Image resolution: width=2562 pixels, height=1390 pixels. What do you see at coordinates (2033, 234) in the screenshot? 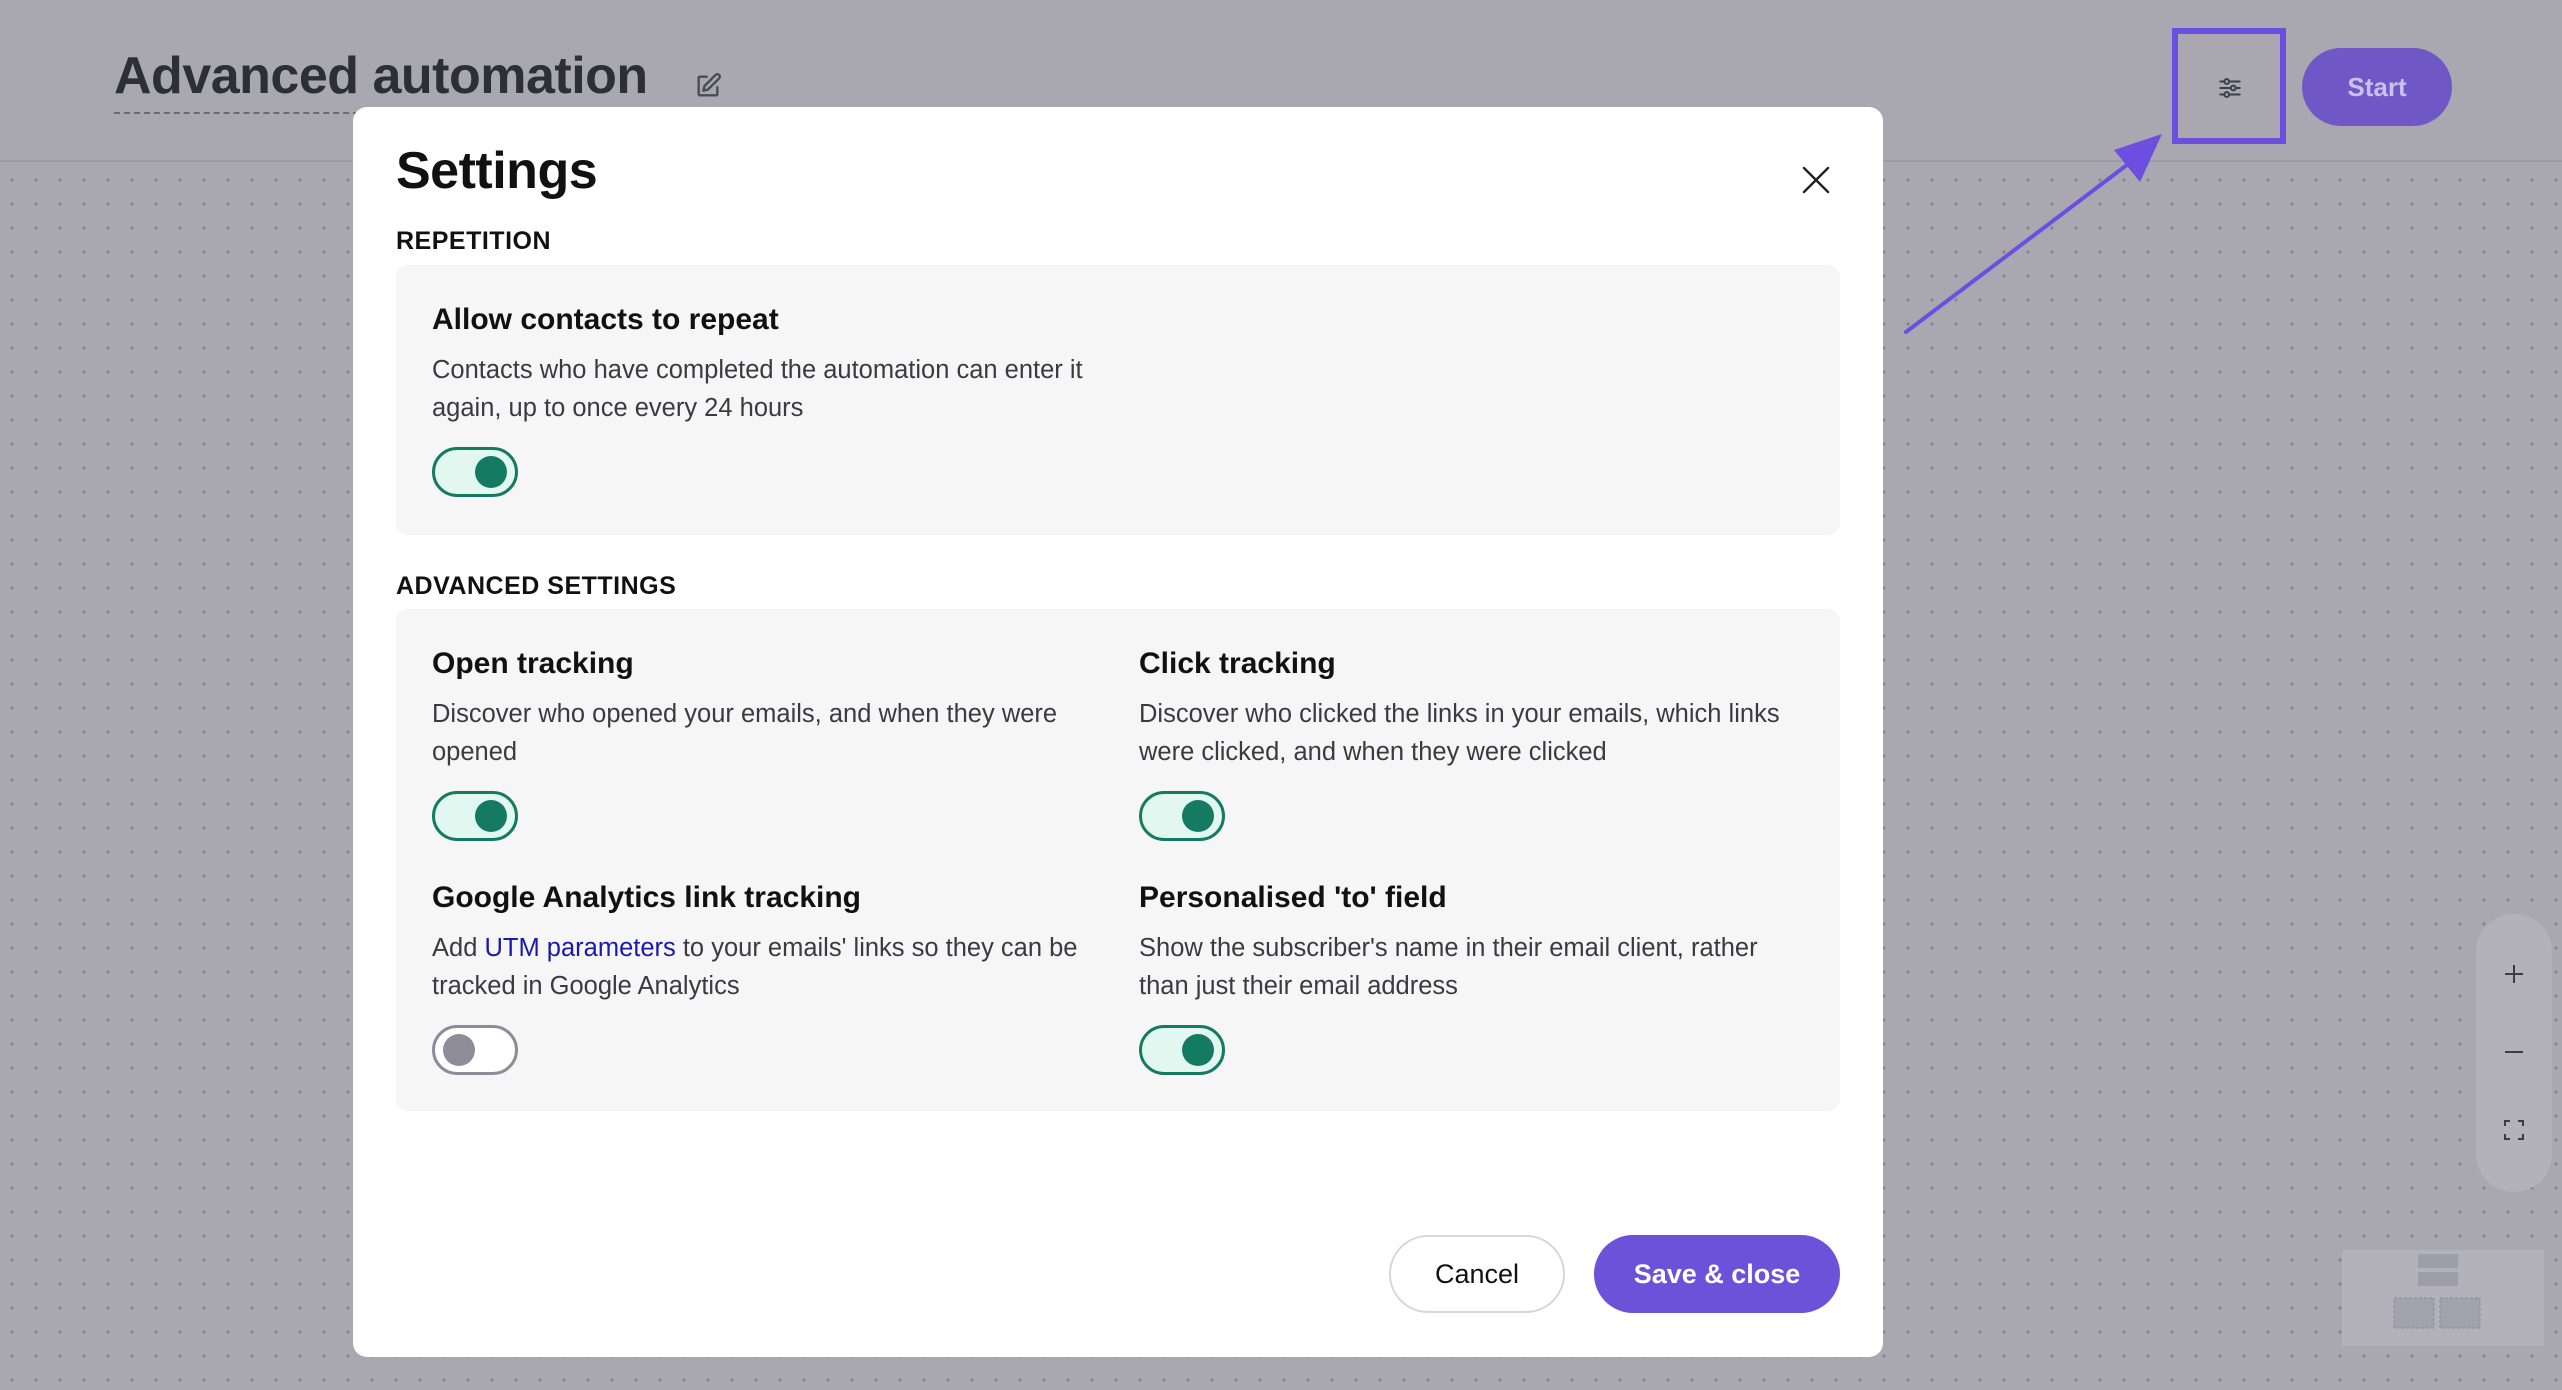
I see `annotation-arrow` at bounding box center [2033, 234].